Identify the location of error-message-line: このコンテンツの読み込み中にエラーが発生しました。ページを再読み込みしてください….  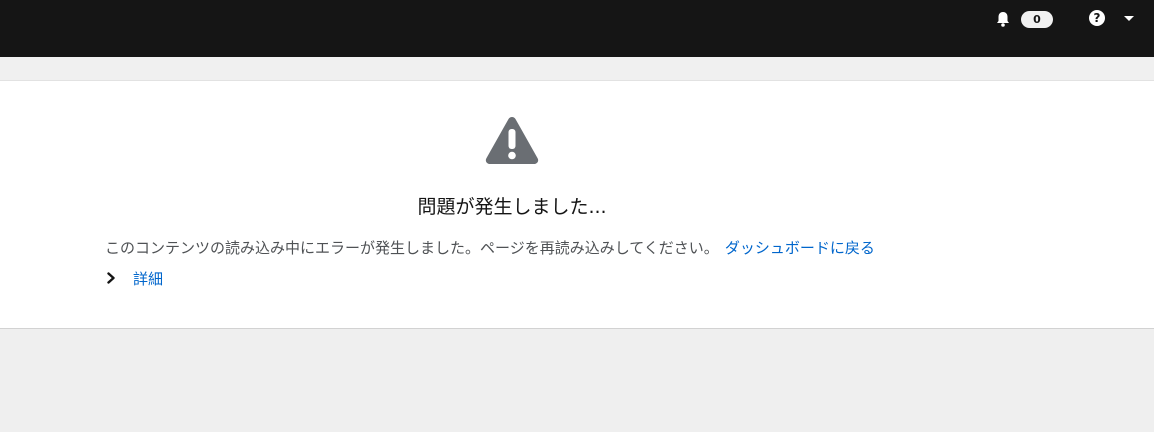
(490, 247).